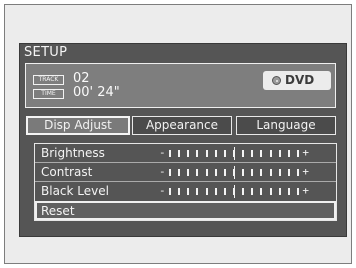  Describe the element at coordinates (58, 211) in the screenshot. I see `reset-label: Reset` at that location.